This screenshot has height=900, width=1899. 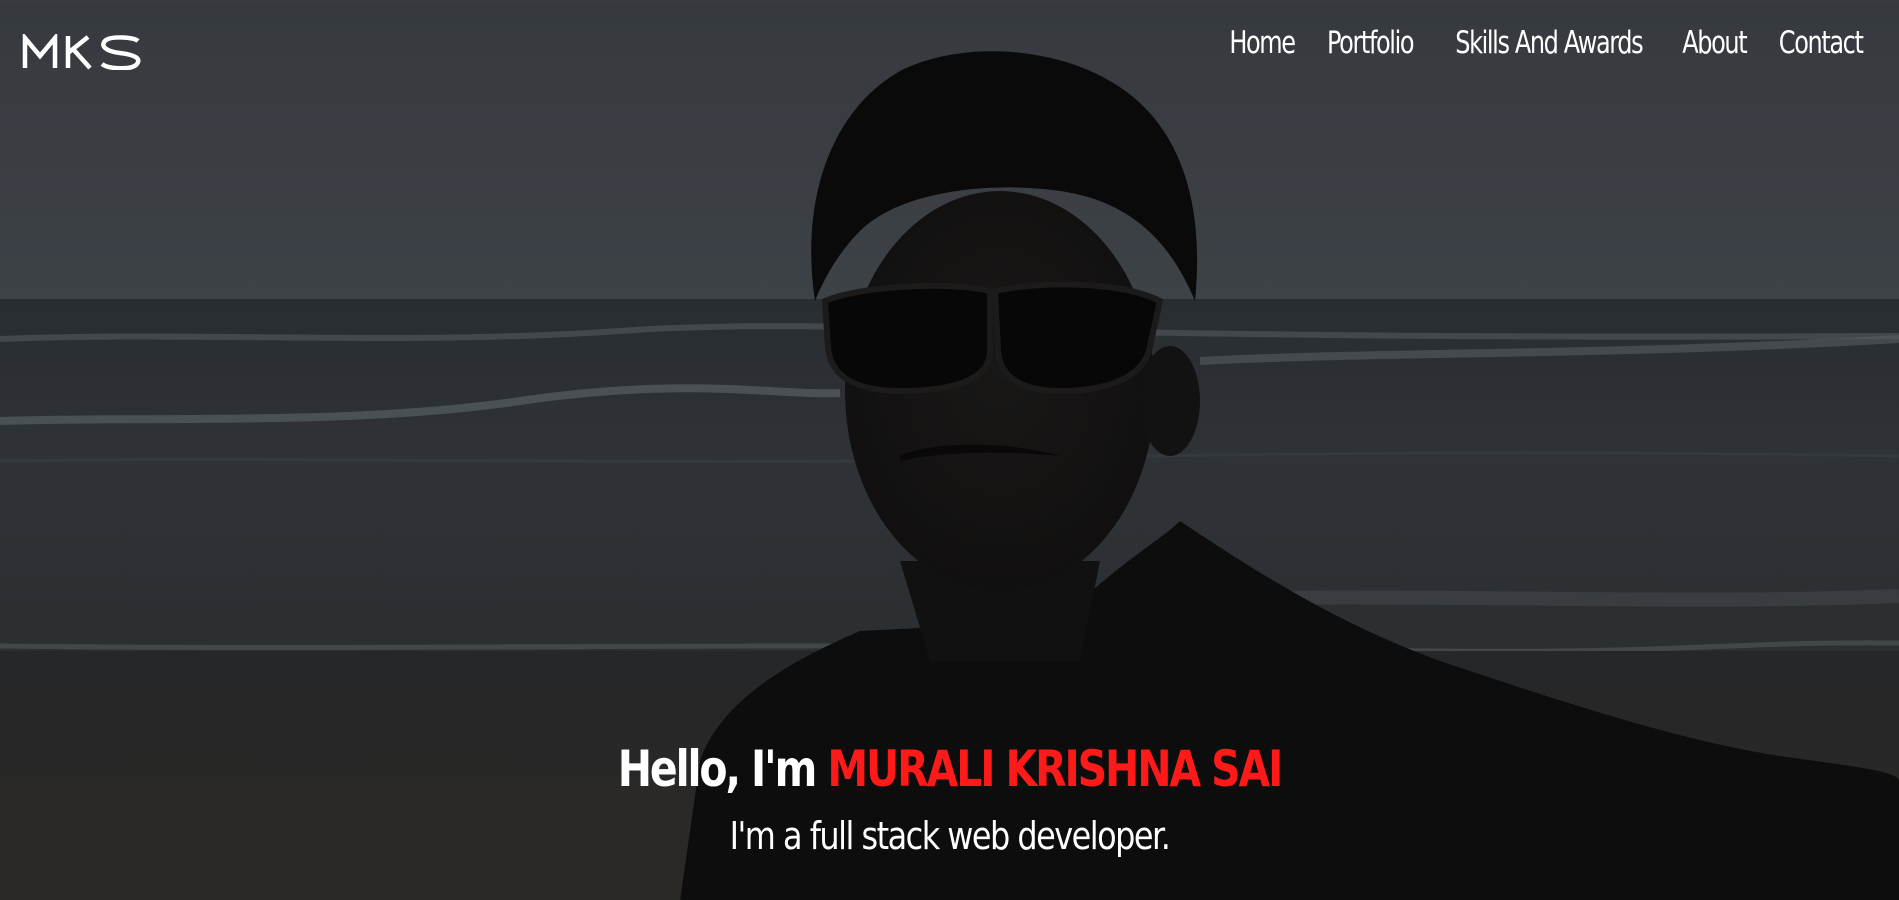 What do you see at coordinates (1820, 43) in the screenshot?
I see `nav-link-contact: Contact` at bounding box center [1820, 43].